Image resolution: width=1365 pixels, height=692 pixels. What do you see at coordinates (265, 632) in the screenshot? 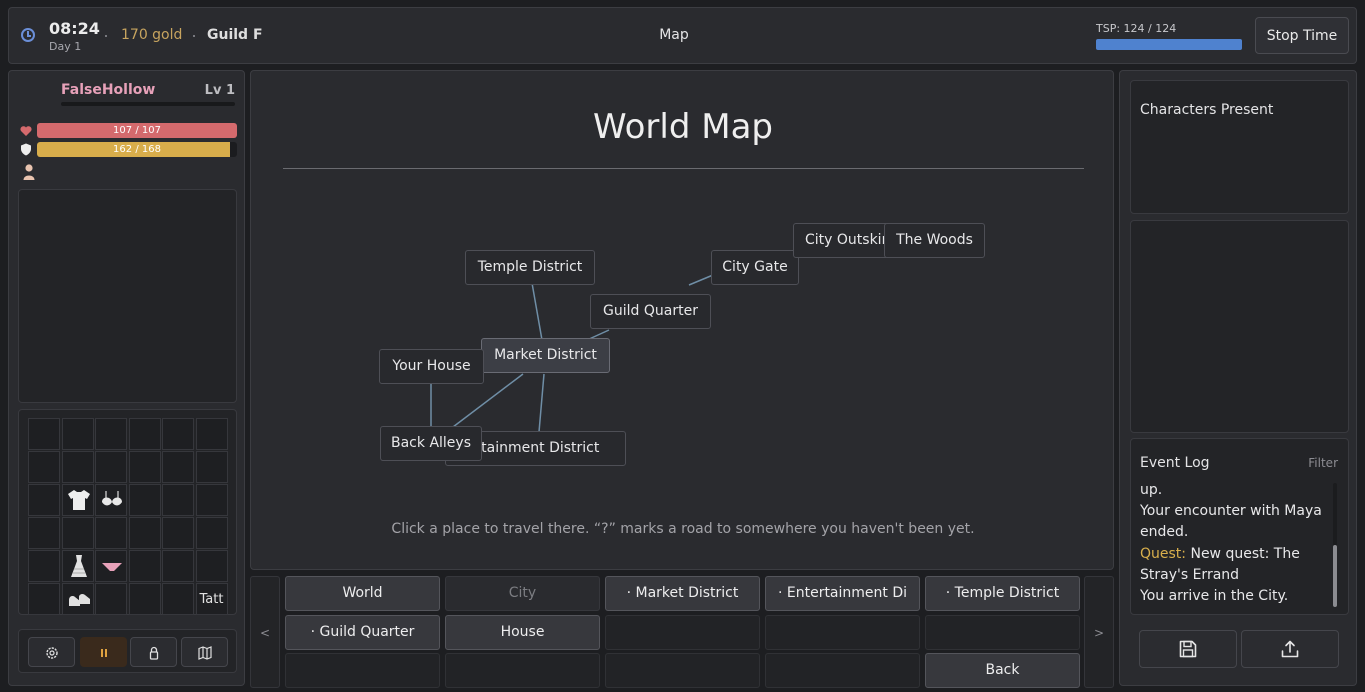
I see `tabs-prev-button: <` at bounding box center [265, 632].